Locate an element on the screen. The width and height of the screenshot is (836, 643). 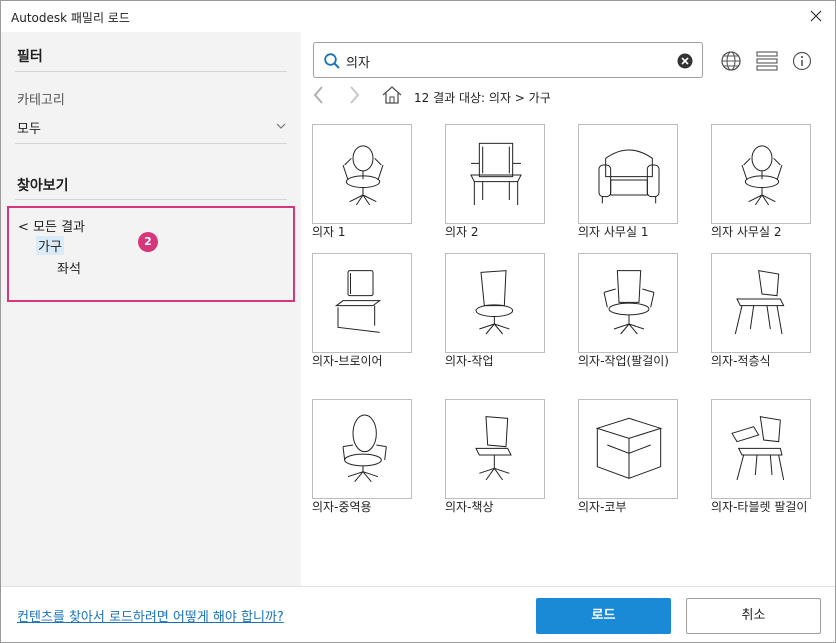
back-chevron-icon is located at coordinates (319, 95).